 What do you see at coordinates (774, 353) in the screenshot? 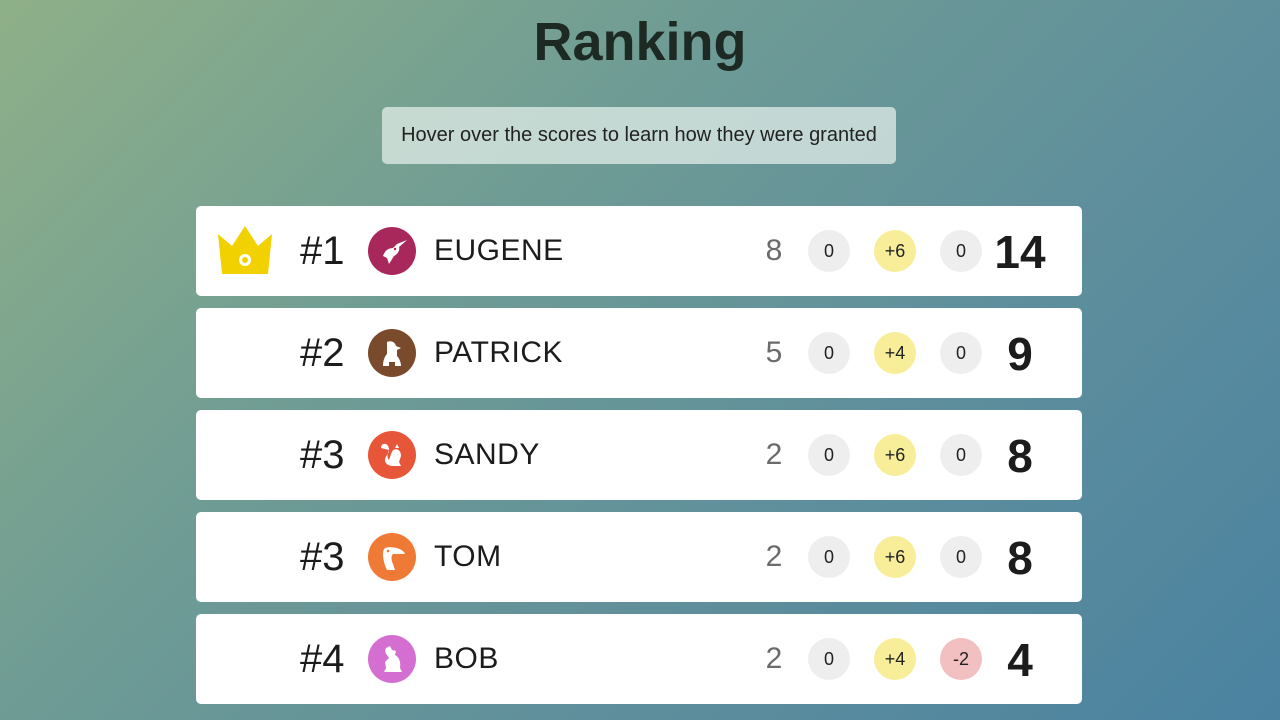
I see `base-score: 5` at bounding box center [774, 353].